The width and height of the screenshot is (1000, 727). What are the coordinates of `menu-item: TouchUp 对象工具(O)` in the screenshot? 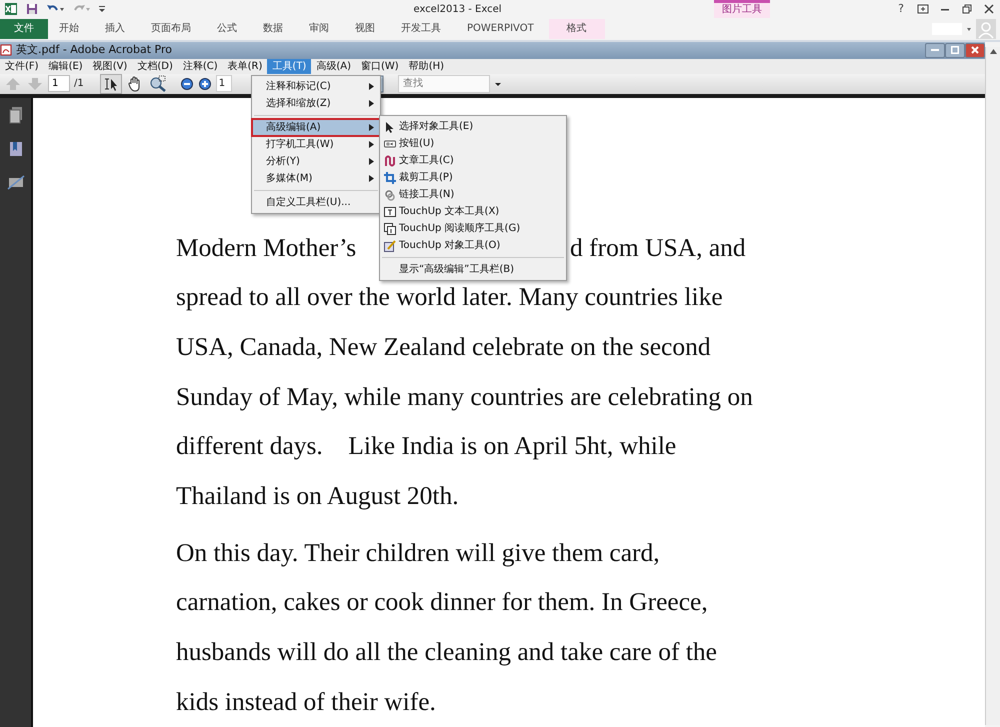 It's located at (473, 245).